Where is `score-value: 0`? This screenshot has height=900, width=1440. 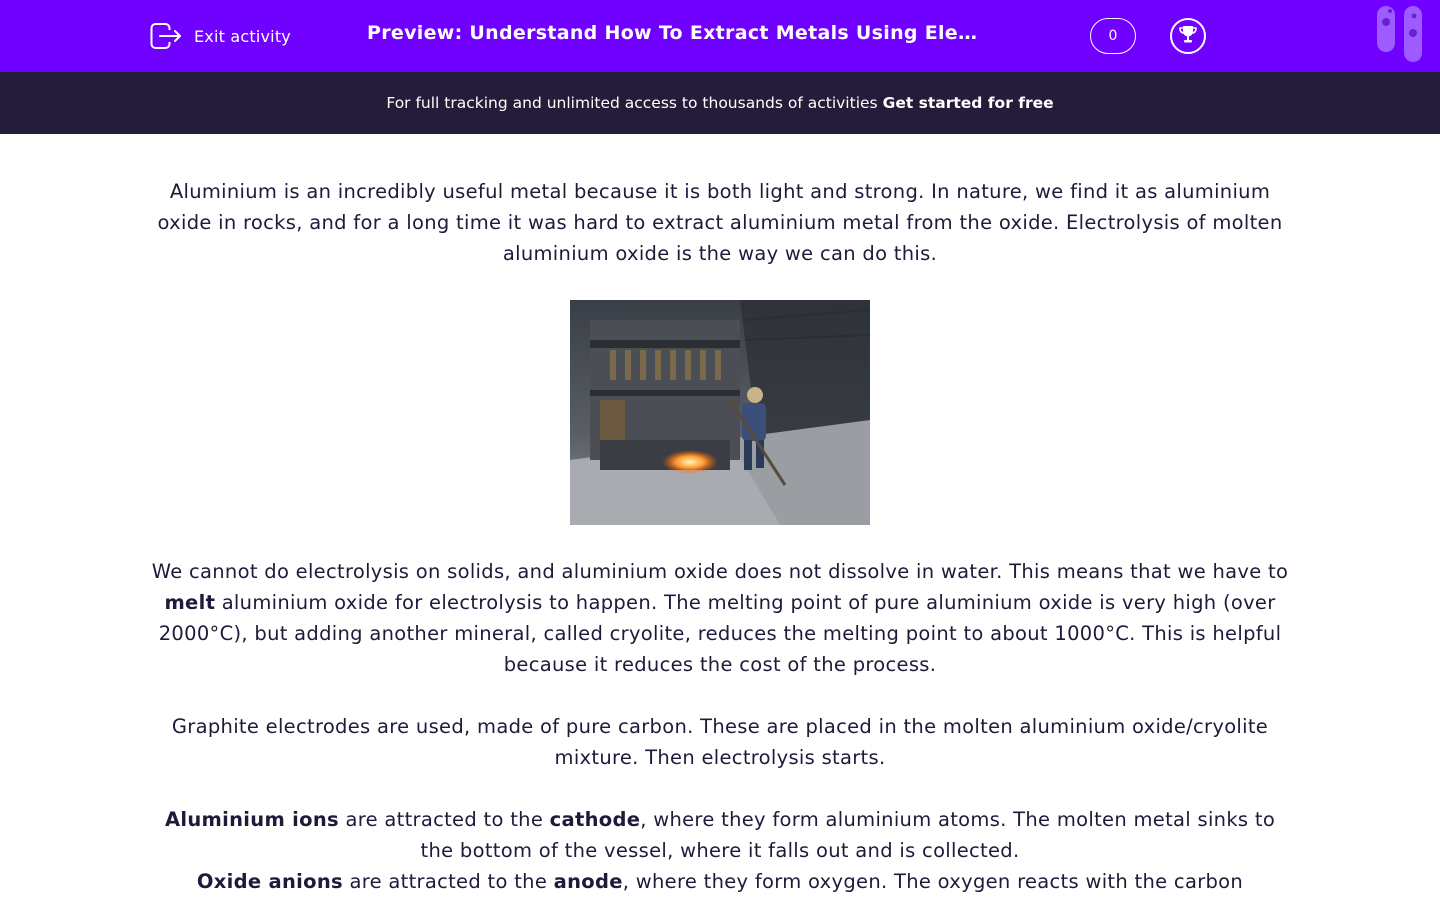 score-value: 0 is located at coordinates (1113, 36).